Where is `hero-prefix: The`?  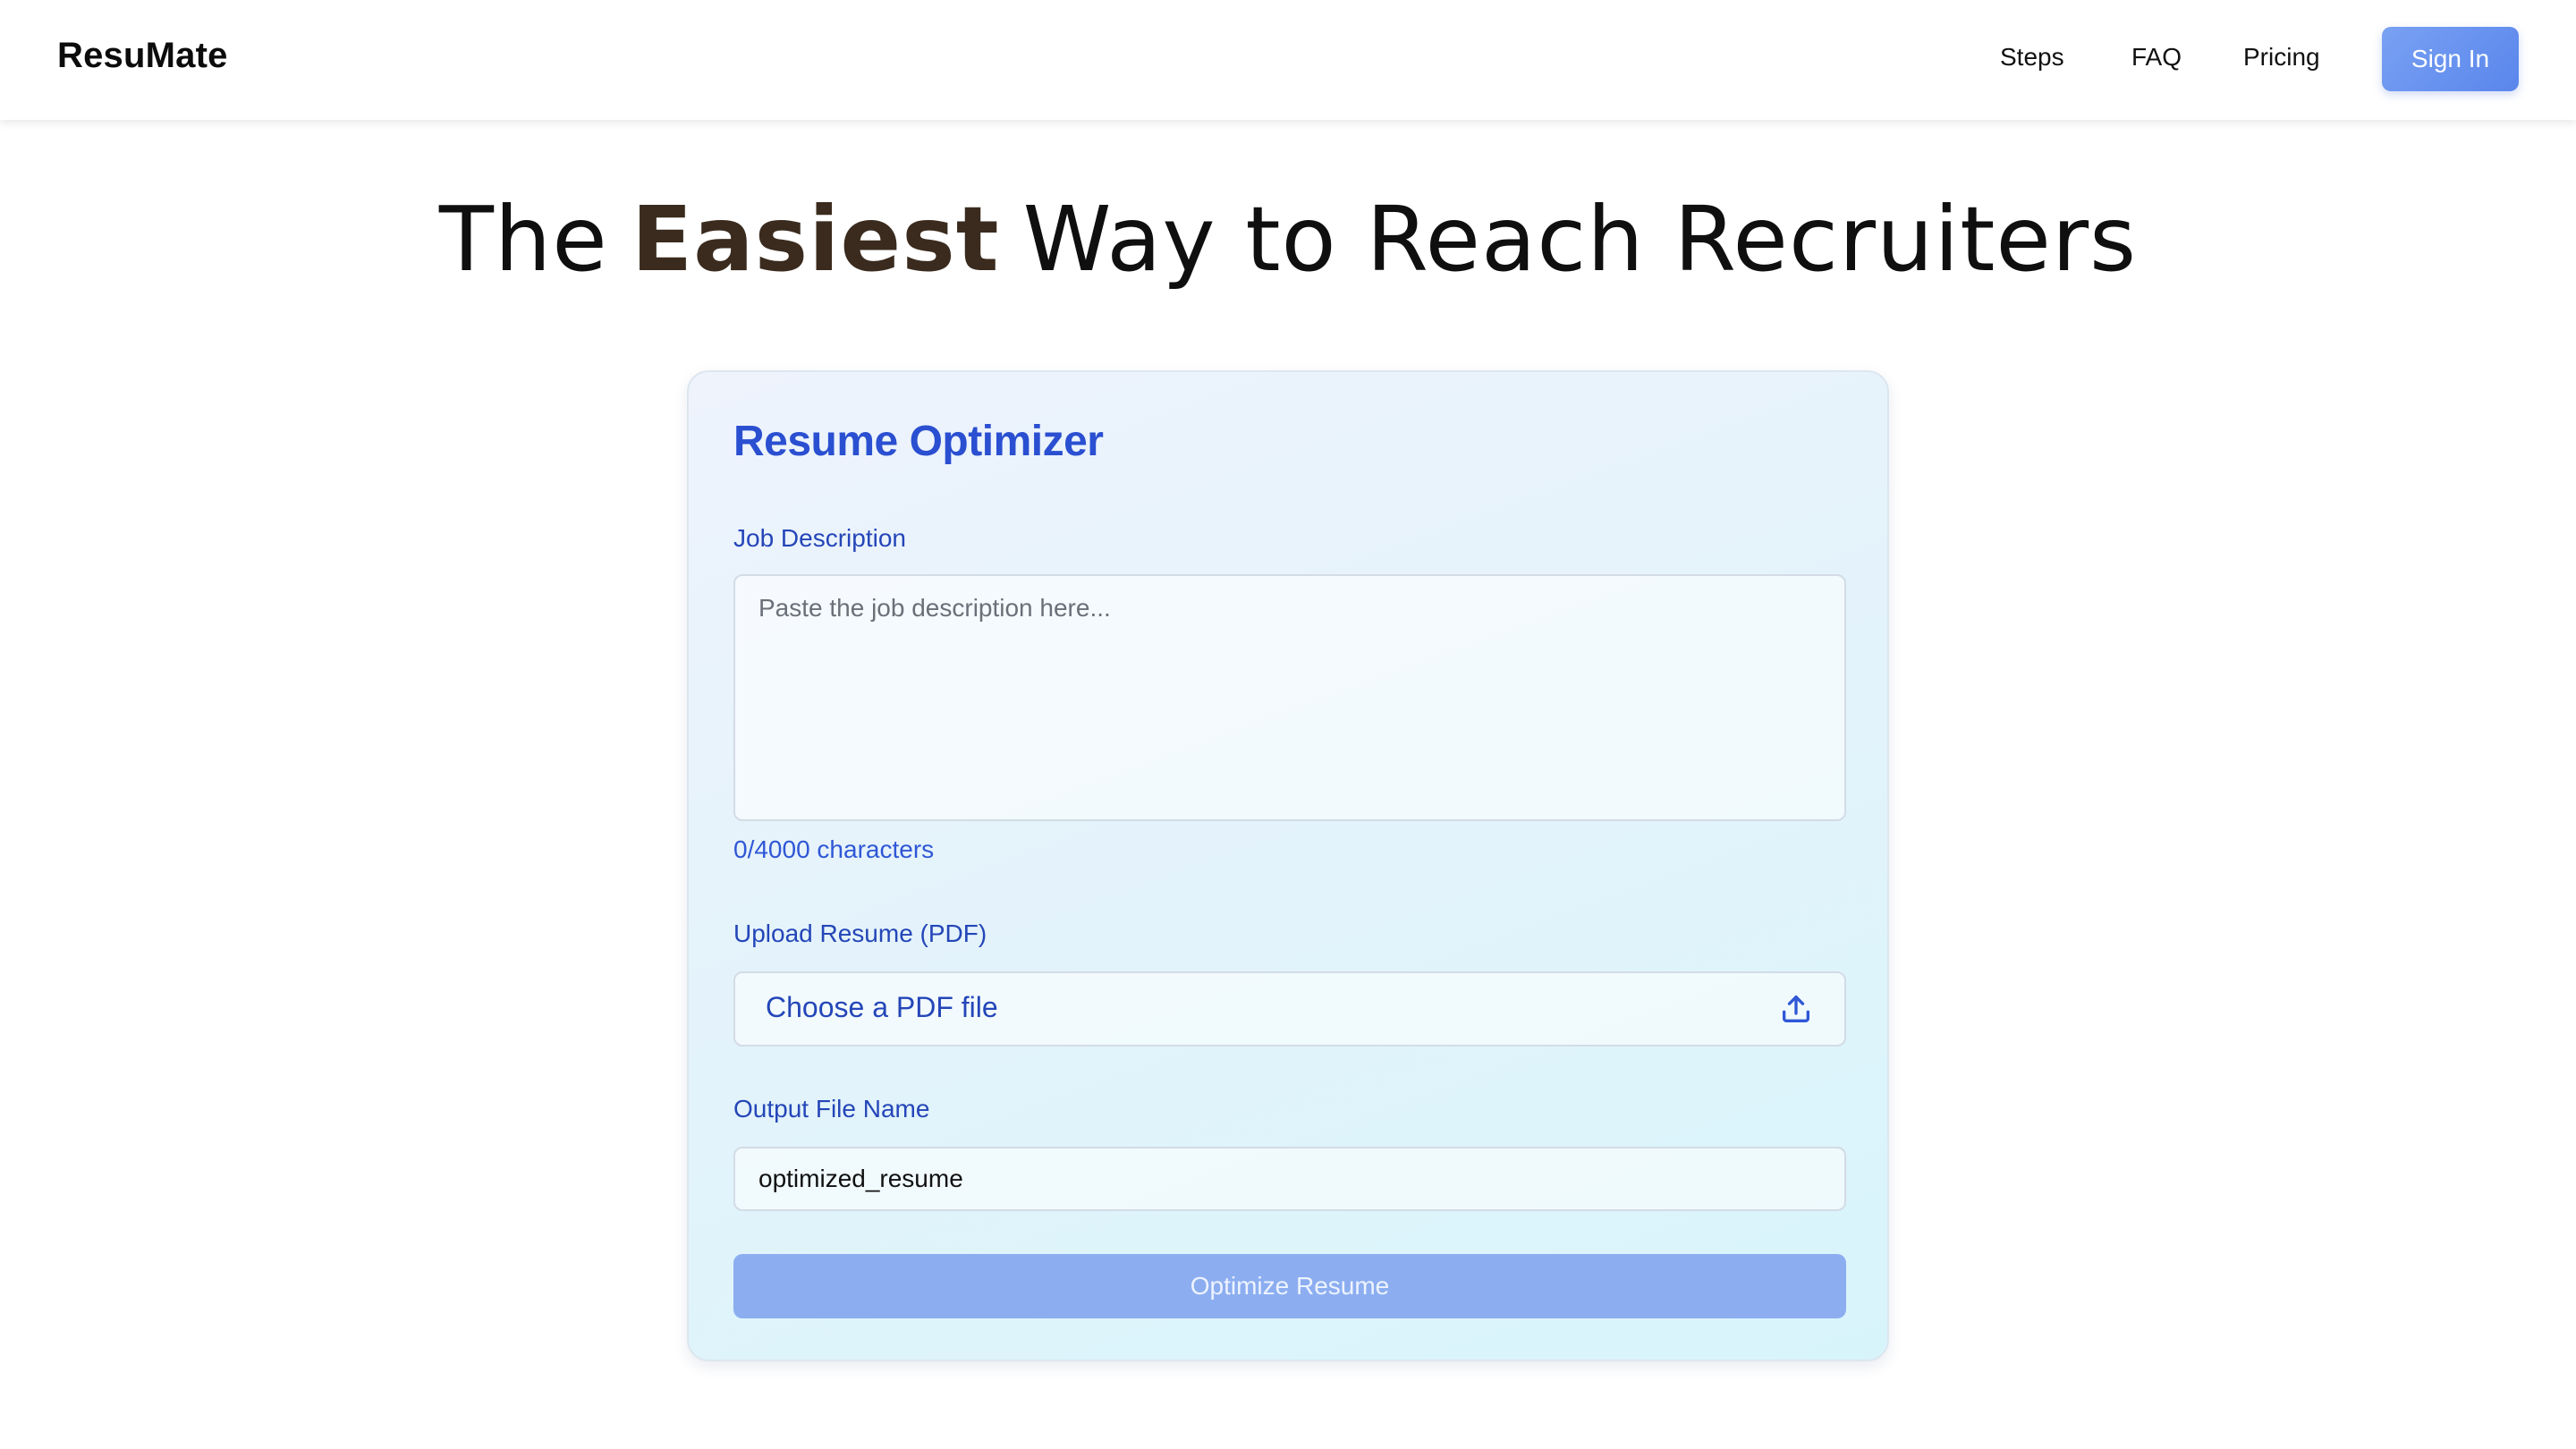
hero-prefix: The is located at coordinates (523, 239).